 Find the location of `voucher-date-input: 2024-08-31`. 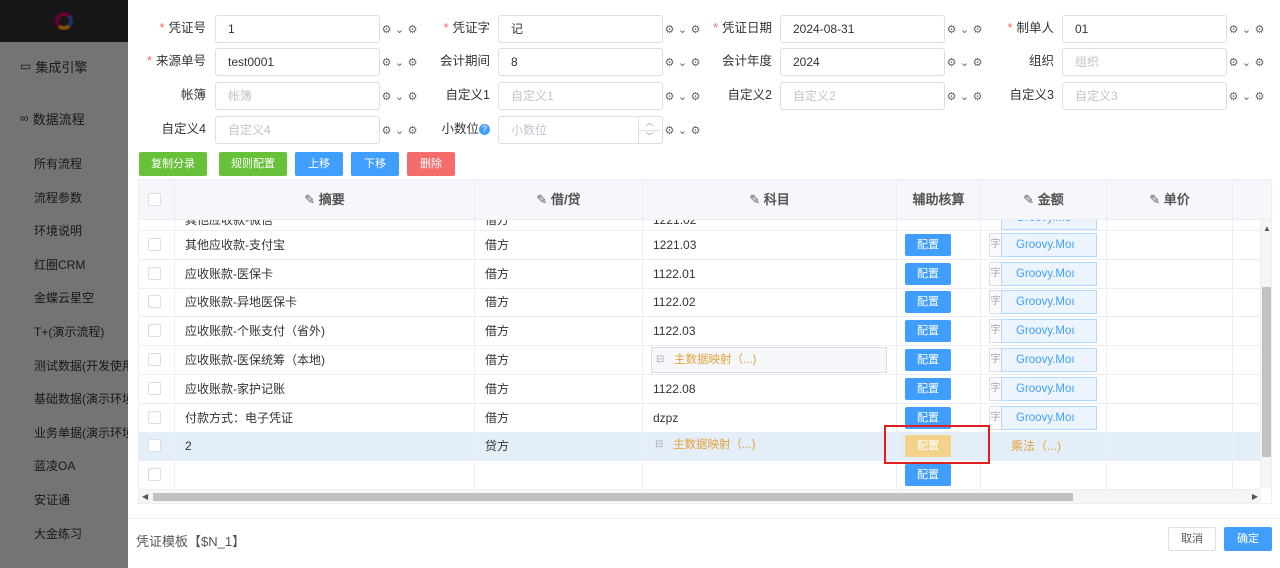

voucher-date-input: 2024-08-31 is located at coordinates (862, 29).